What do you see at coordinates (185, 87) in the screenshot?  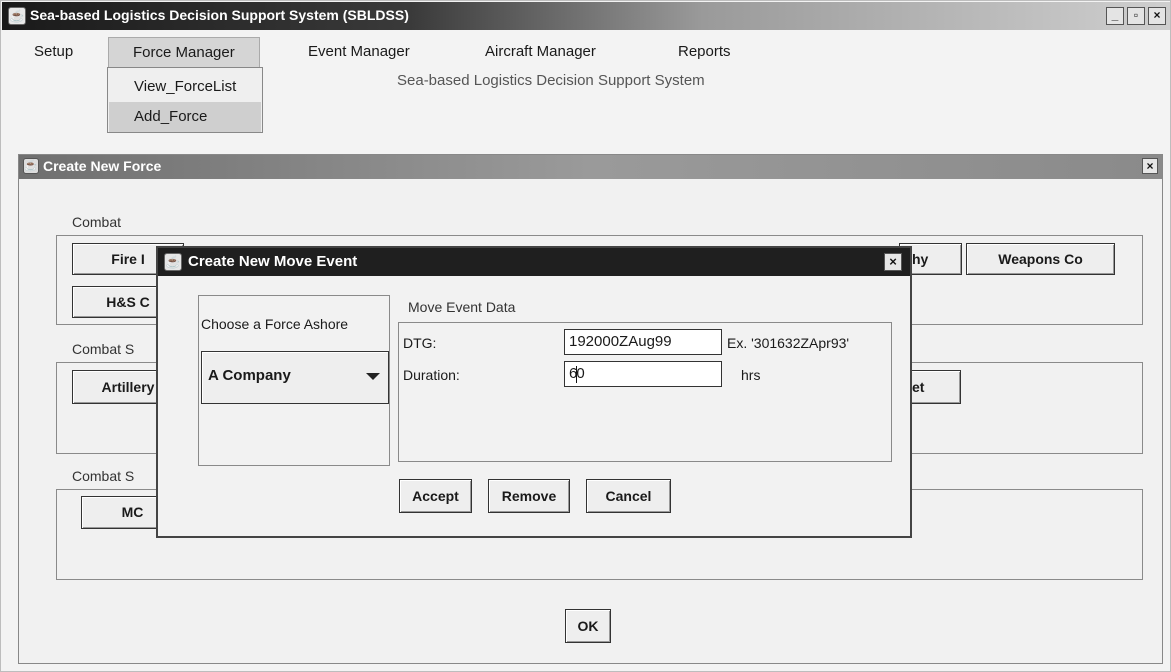 I see `menu-item-view-forcelist: View_ForceList` at bounding box center [185, 87].